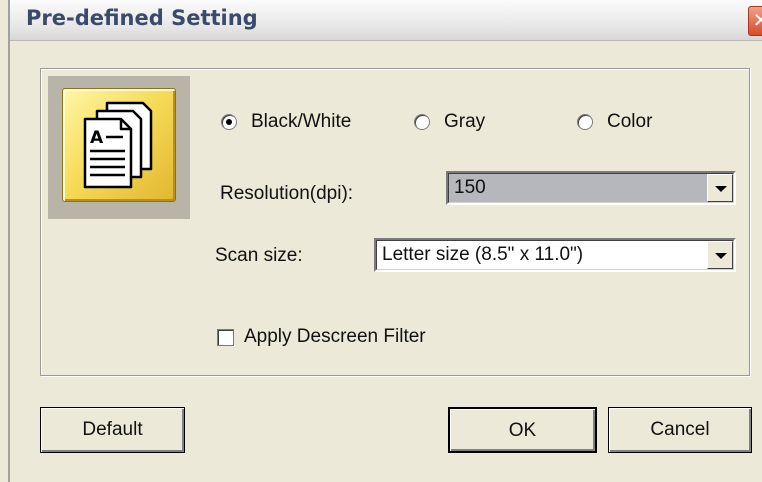 This screenshot has height=482, width=762. I want to click on close-button: ✕, so click(755, 21).